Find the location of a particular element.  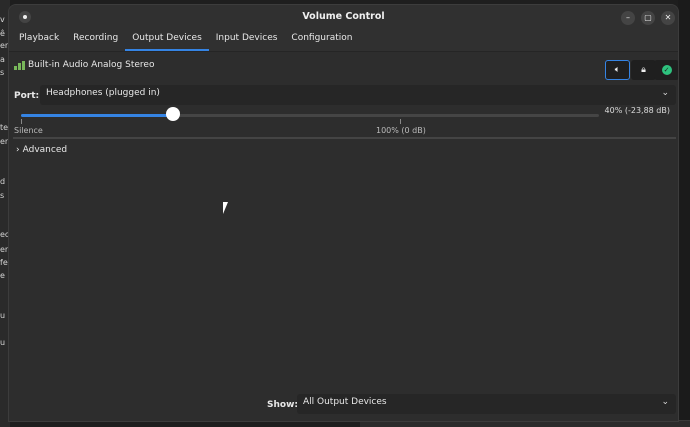

port-select: Headphones (plugged in) ⌄ is located at coordinates (358, 95).